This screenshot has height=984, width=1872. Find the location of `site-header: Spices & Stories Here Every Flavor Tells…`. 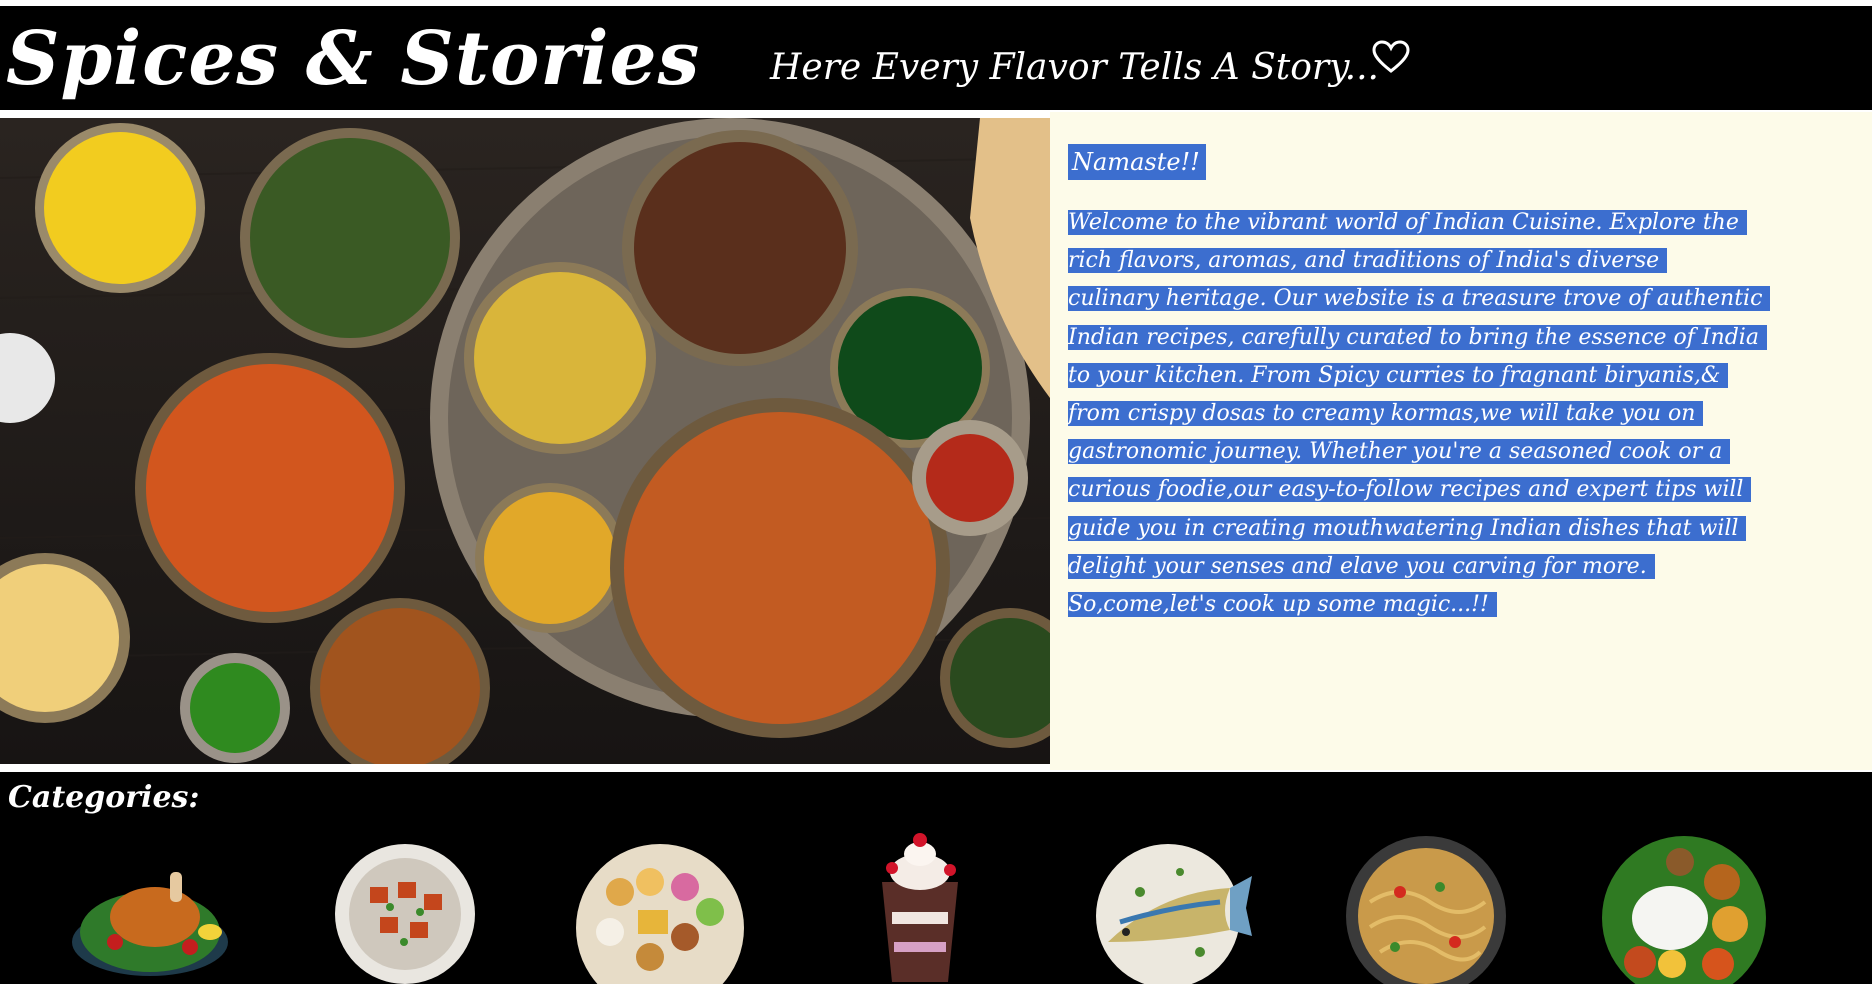

site-header: Spices & Stories Here Every Flavor Tells… is located at coordinates (936, 58).